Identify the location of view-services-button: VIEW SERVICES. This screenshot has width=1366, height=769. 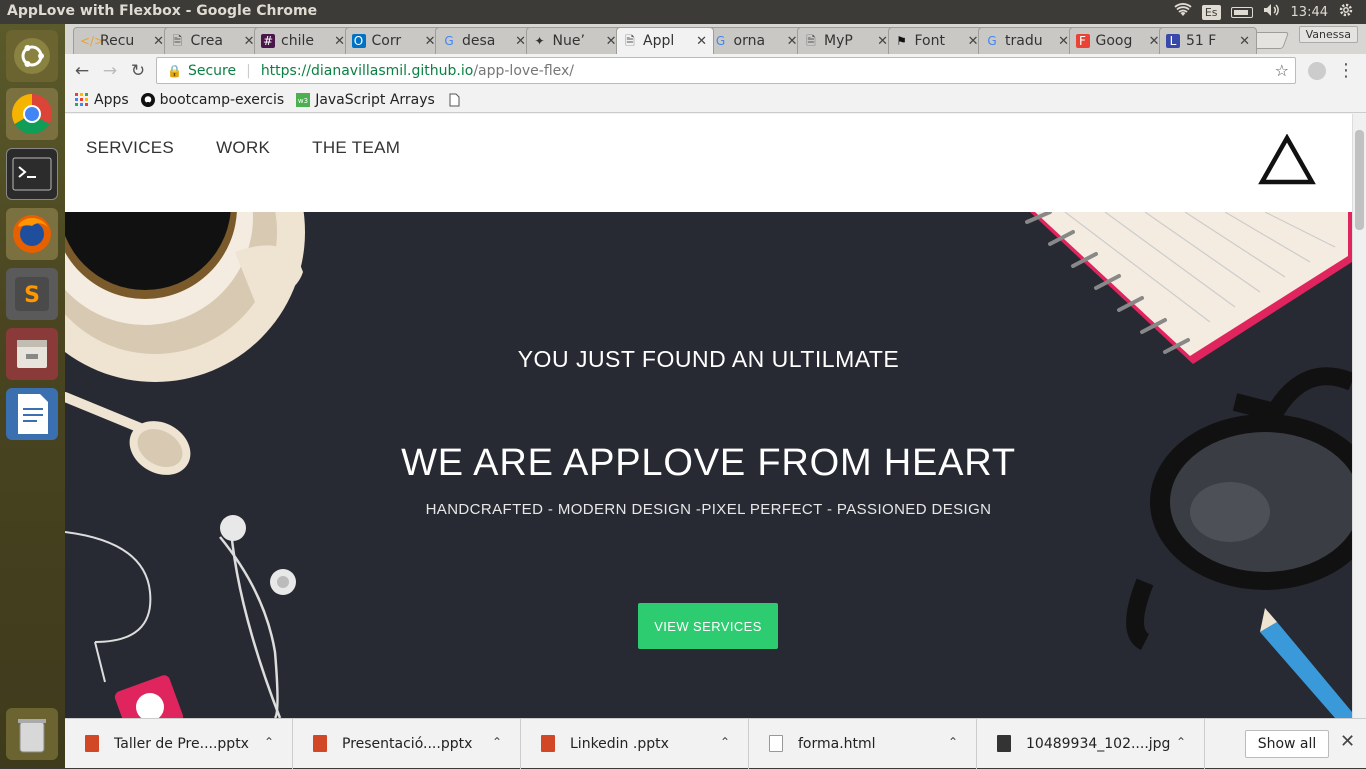
(708, 626).